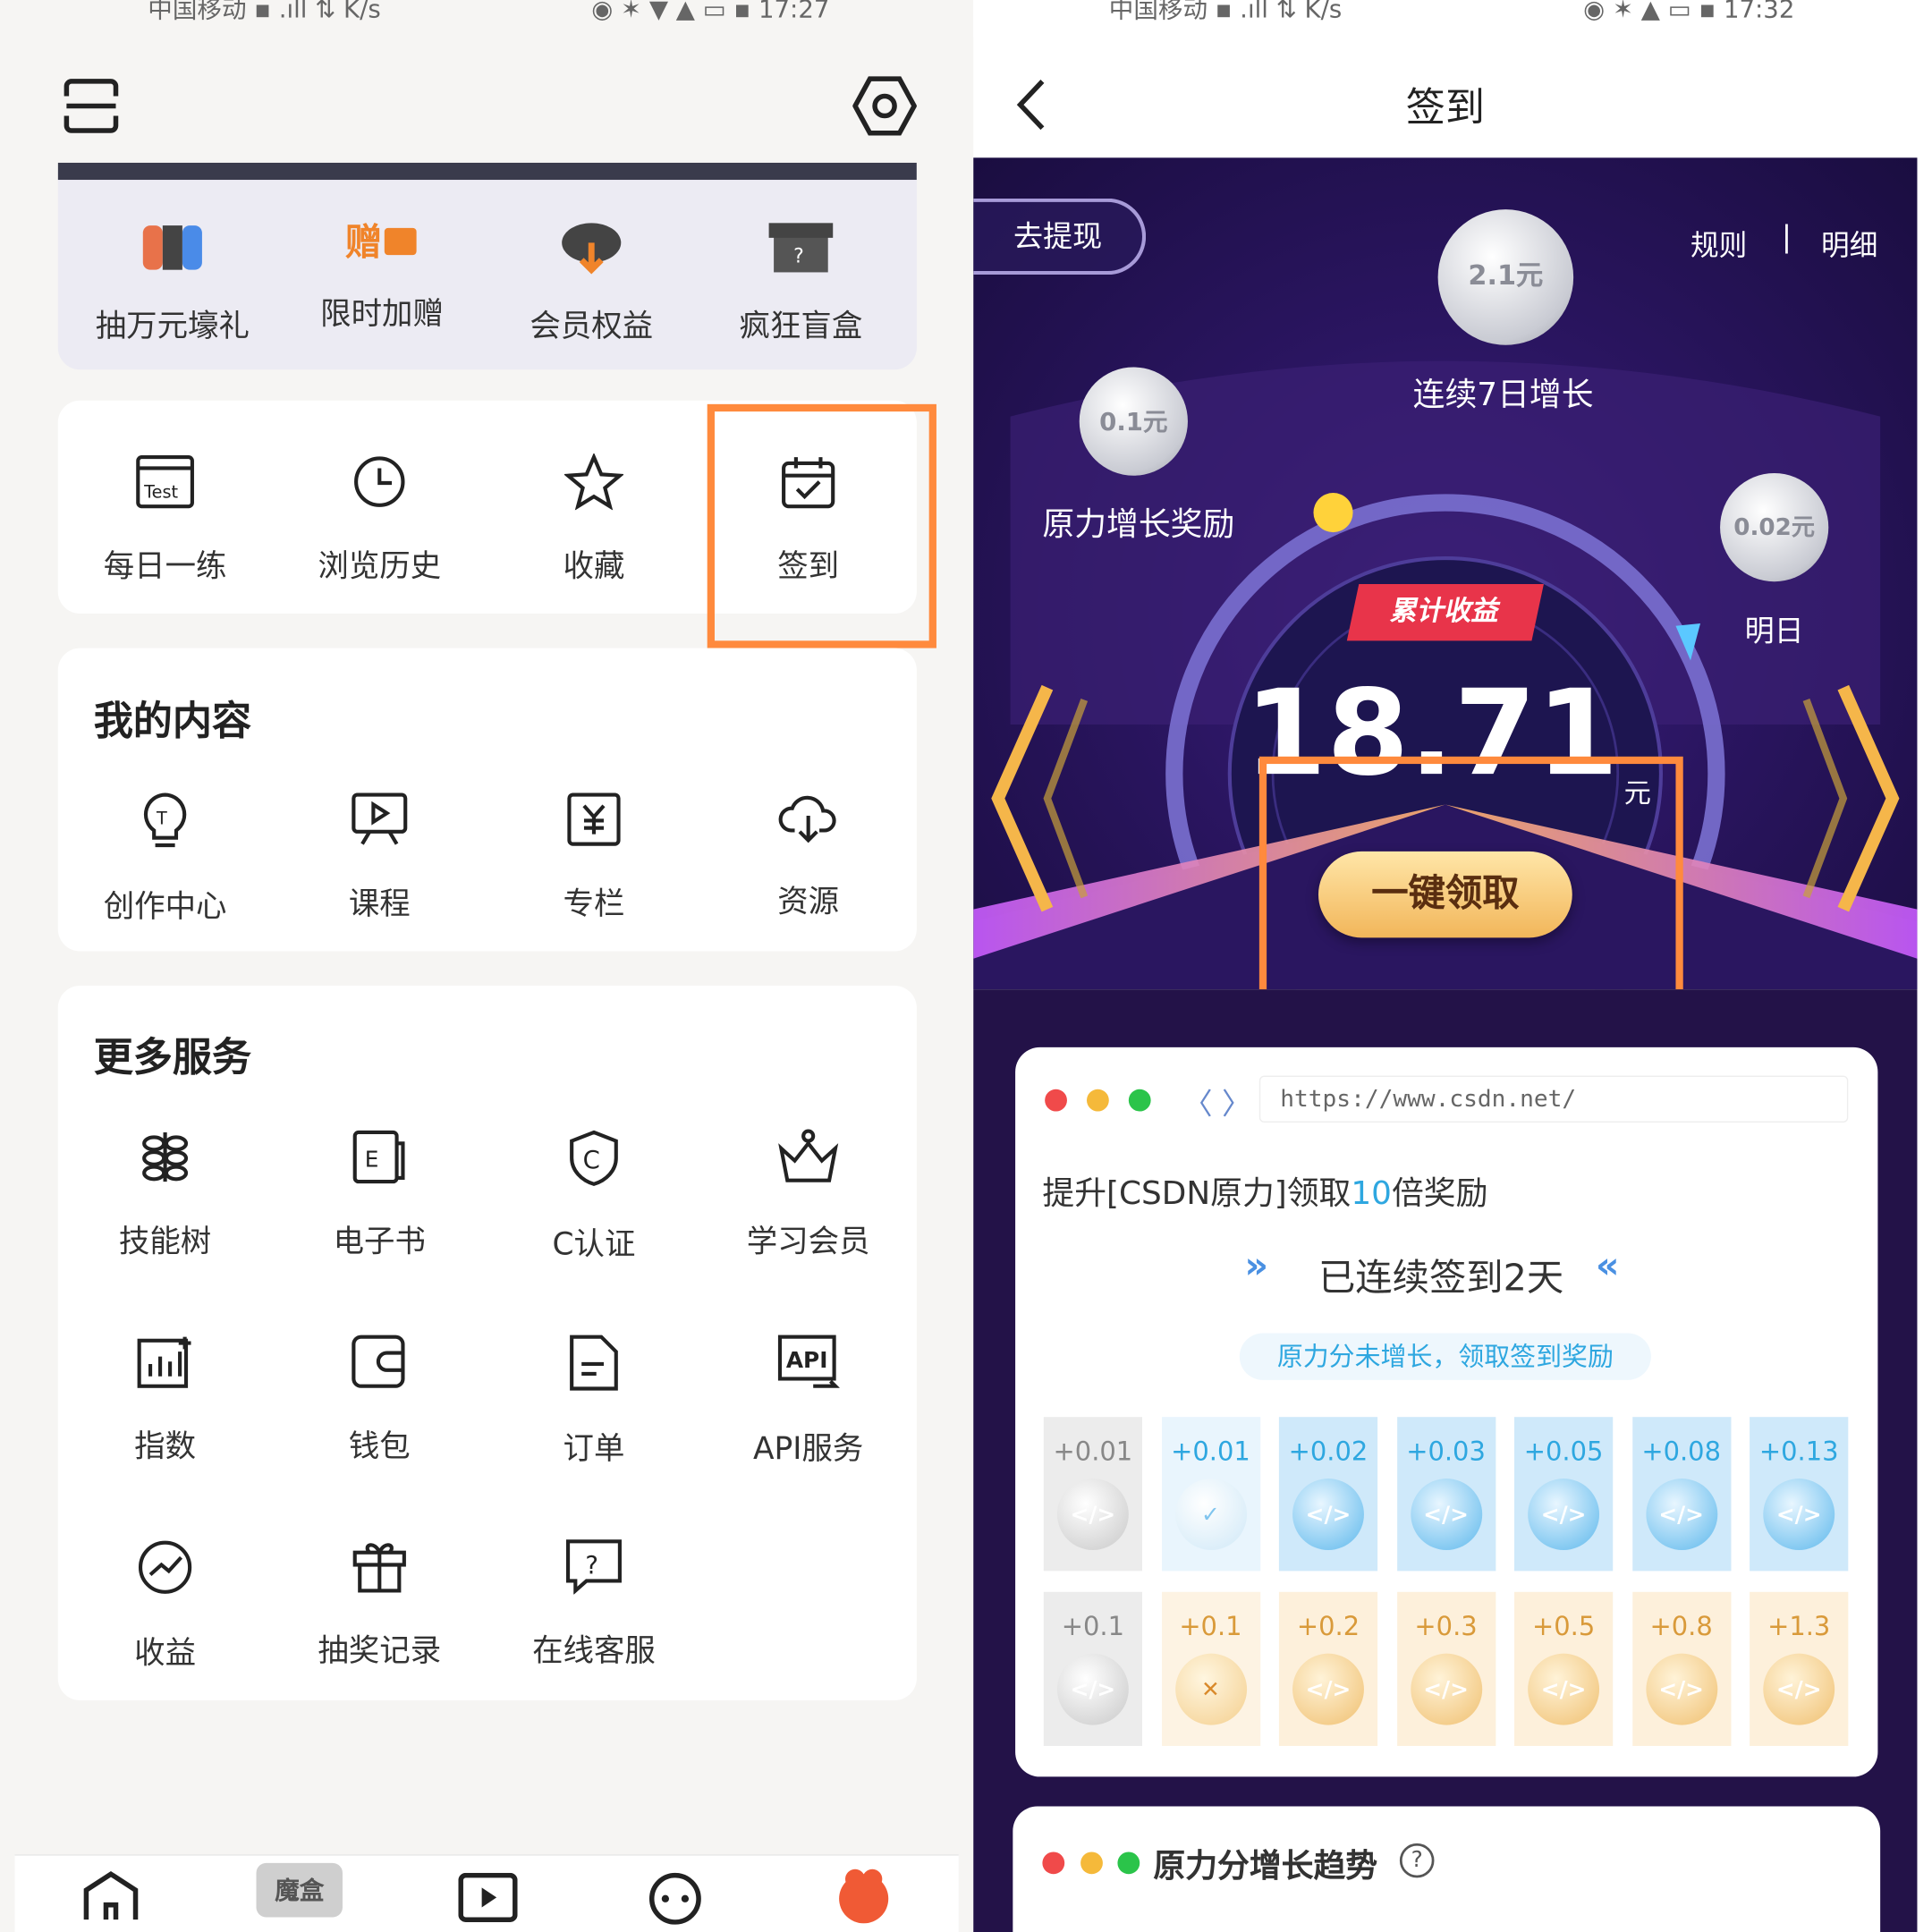  Describe the element at coordinates (594, 1366) in the screenshot. I see `document-icon` at that location.